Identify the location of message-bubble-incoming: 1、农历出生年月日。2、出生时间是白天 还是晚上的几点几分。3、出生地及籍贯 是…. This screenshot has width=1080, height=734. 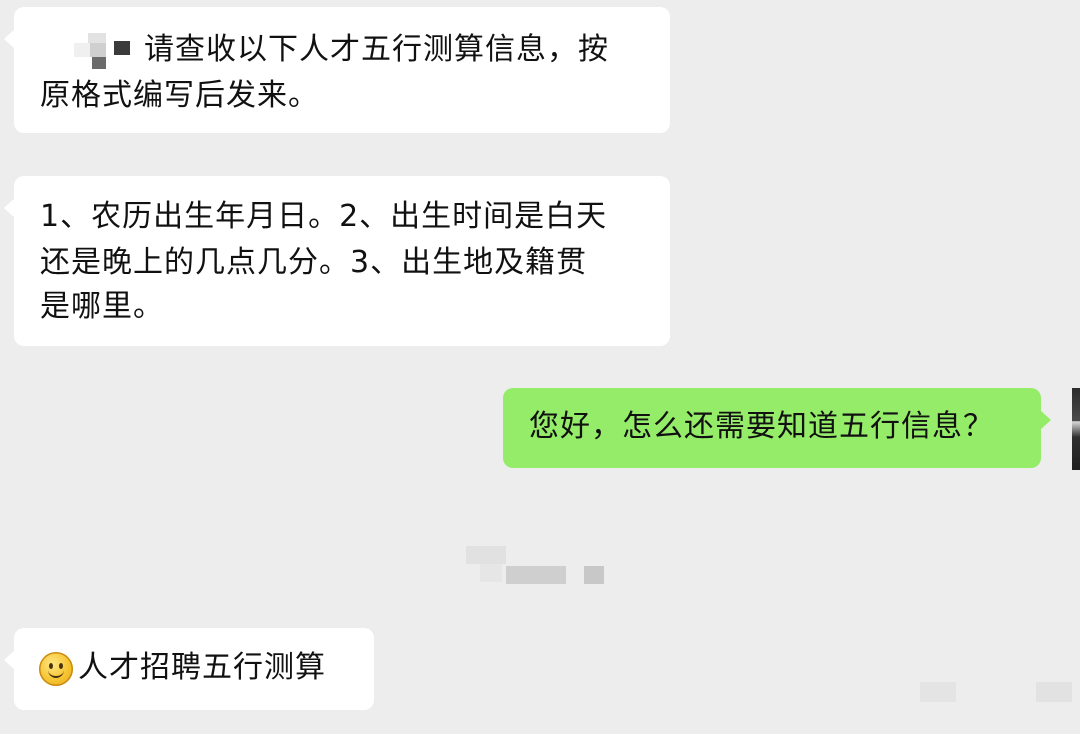
(337, 261).